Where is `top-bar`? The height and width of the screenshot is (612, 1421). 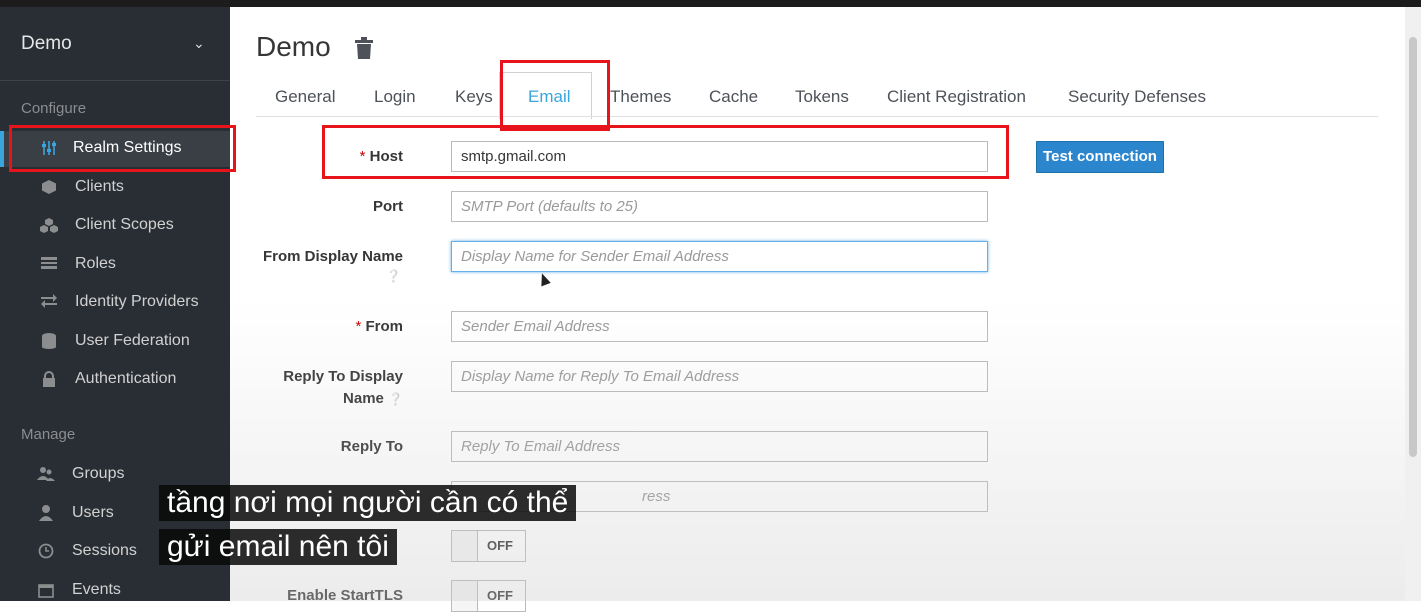 top-bar is located at coordinates (710, 3).